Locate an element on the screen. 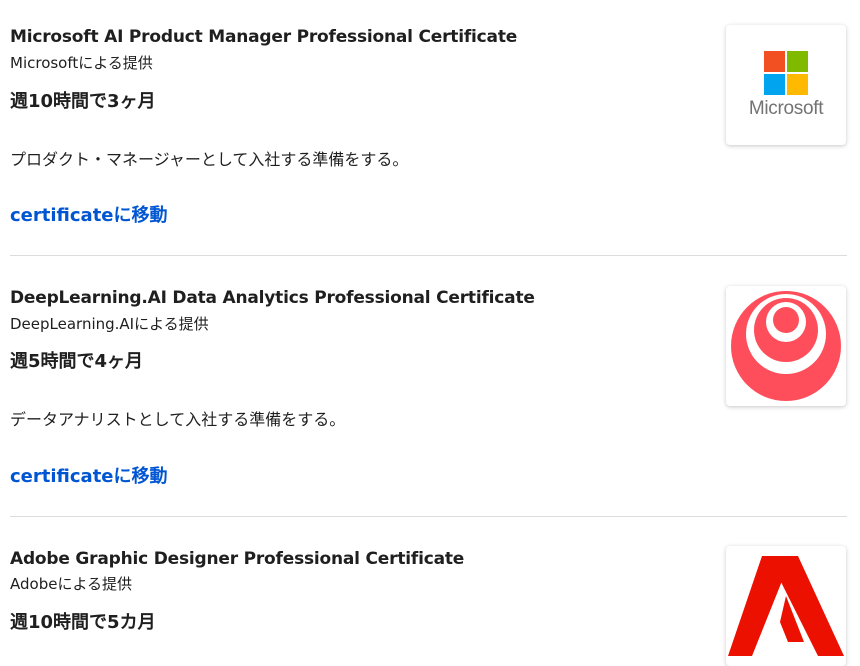 Image resolution: width=860 pixels, height=666 pixels. adobe-icon is located at coordinates (786, 606).